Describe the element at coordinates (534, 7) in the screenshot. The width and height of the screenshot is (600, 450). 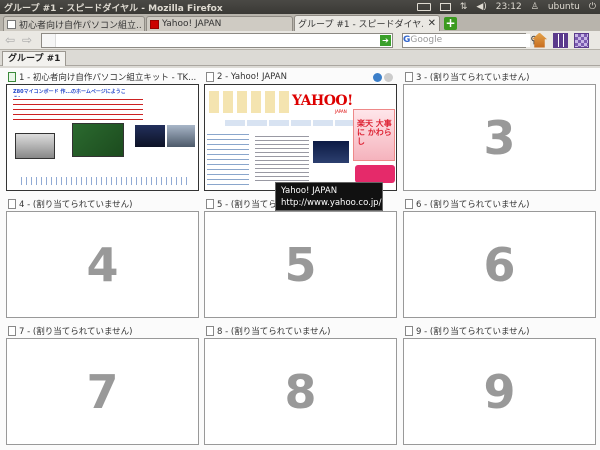
I see `user-icon: ♙` at that location.